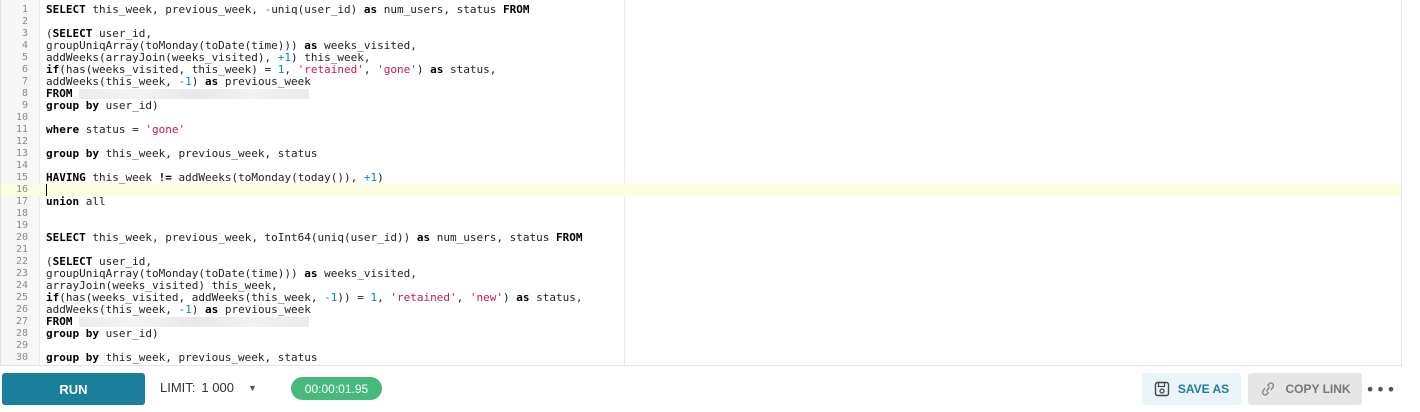 Image resolution: width=1420 pixels, height=412 pixels. Describe the element at coordinates (21, 153) in the screenshot. I see `line-number: 13` at that location.